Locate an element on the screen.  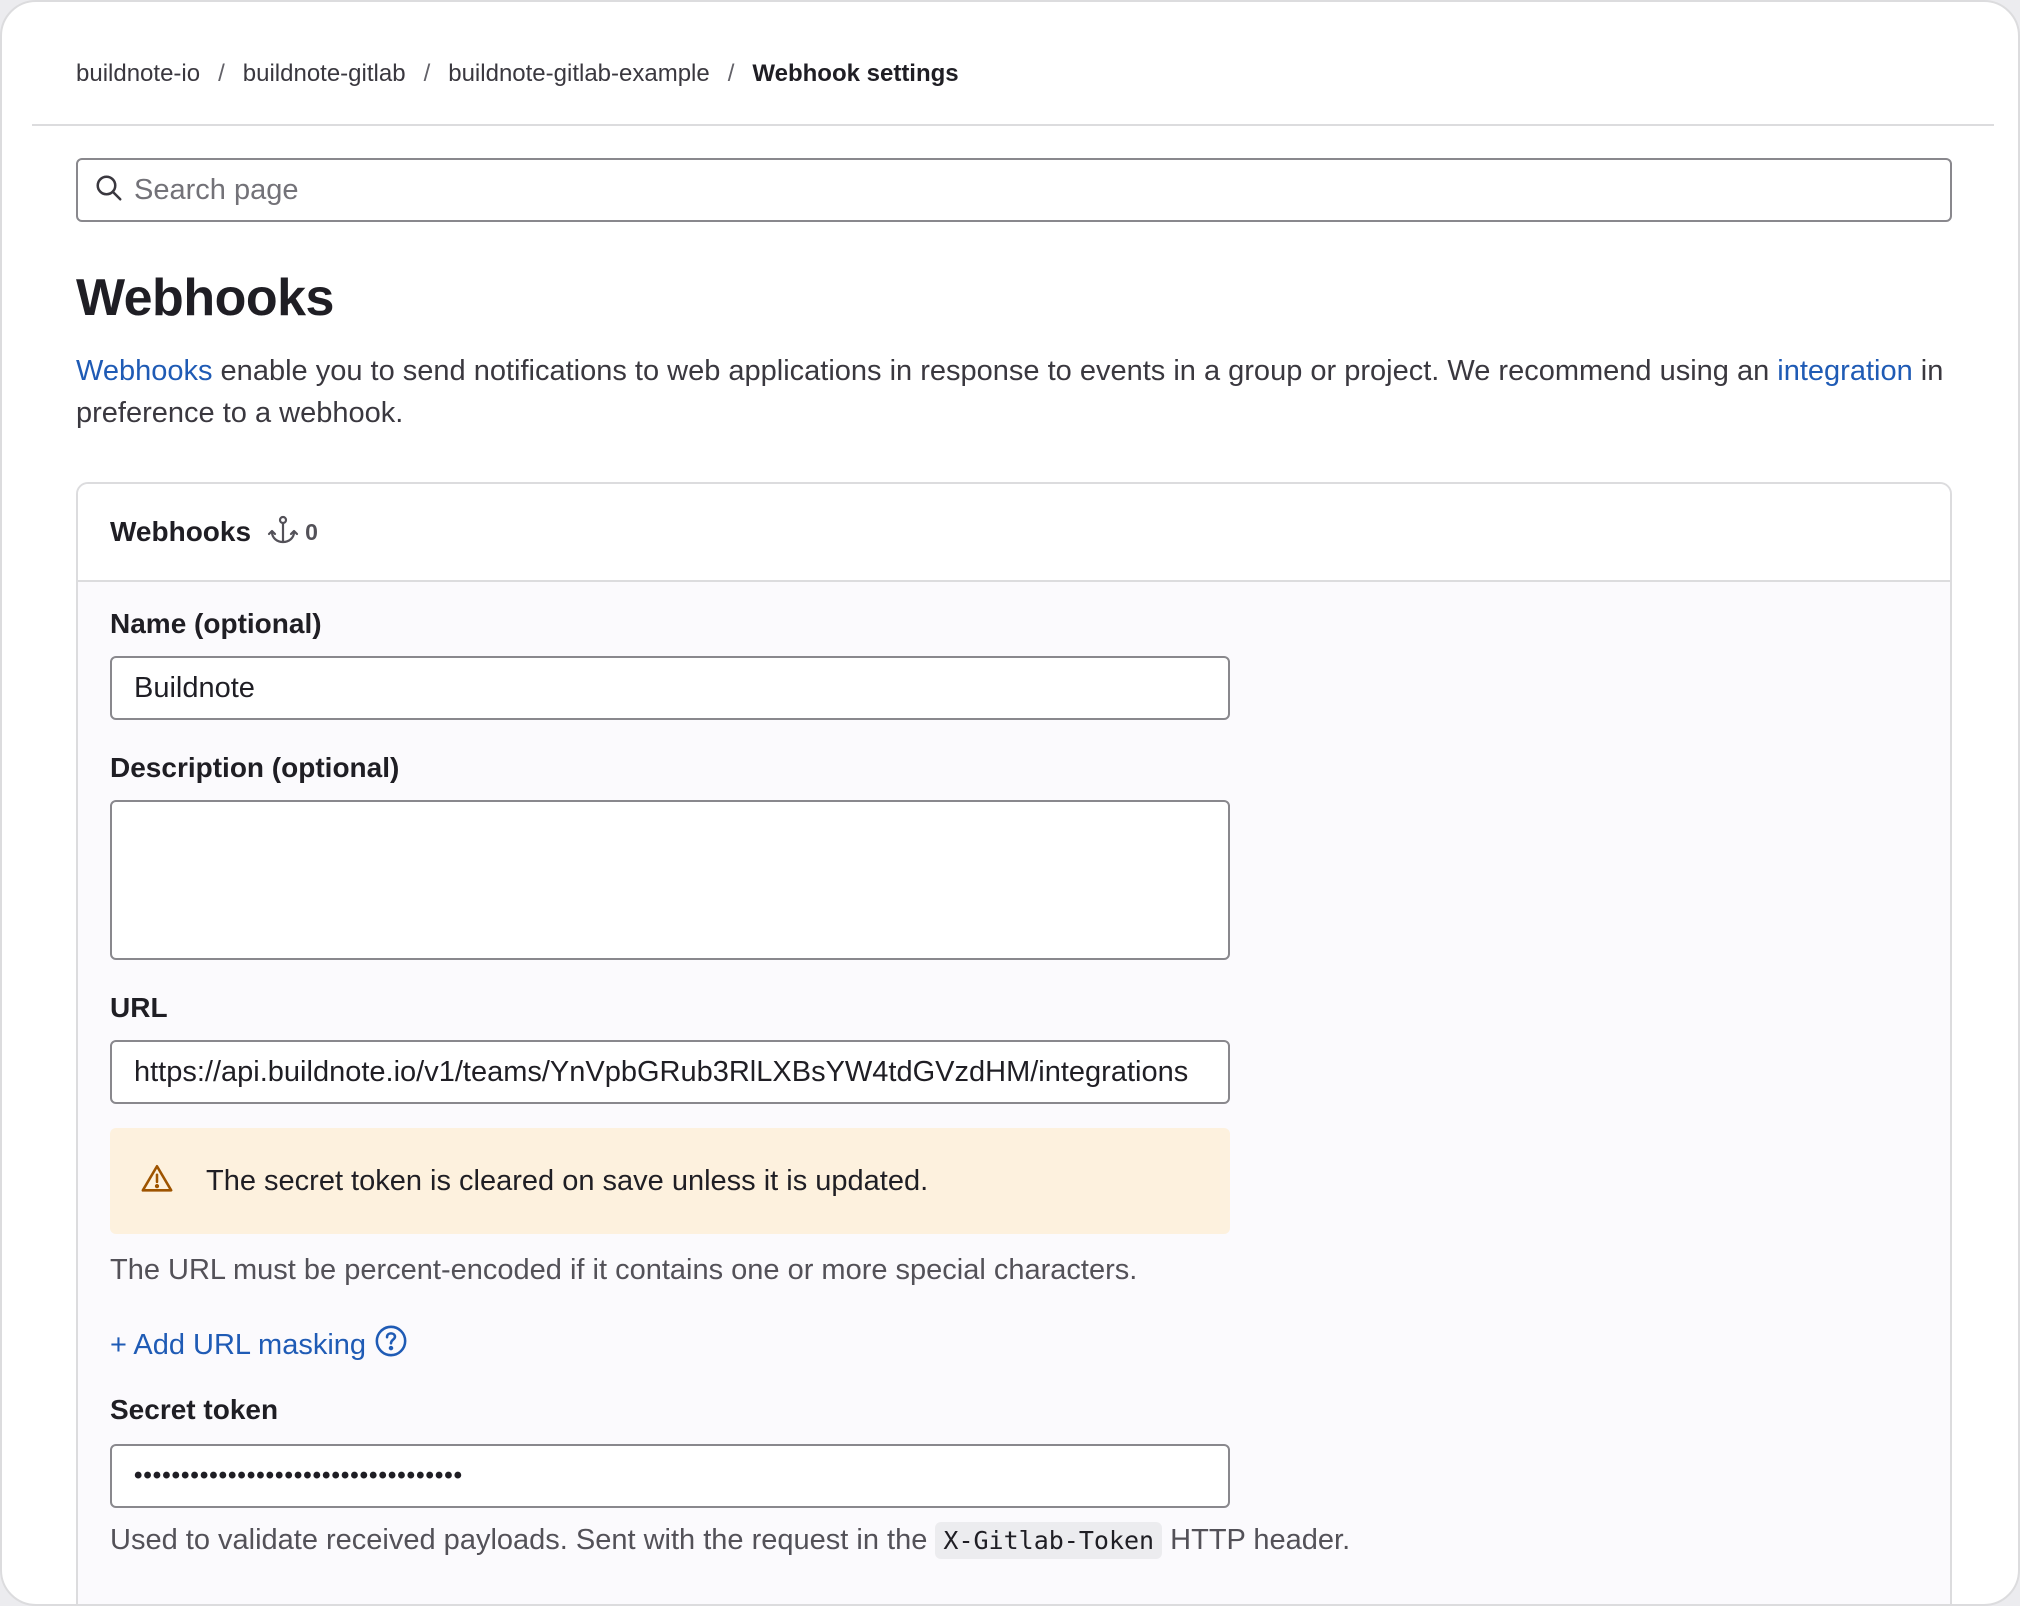
name-label: Name (optional) is located at coordinates (216, 623).